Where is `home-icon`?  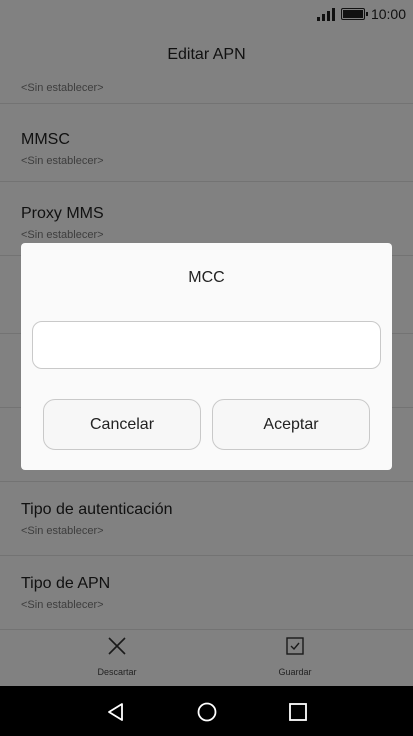
home-icon is located at coordinates (207, 712).